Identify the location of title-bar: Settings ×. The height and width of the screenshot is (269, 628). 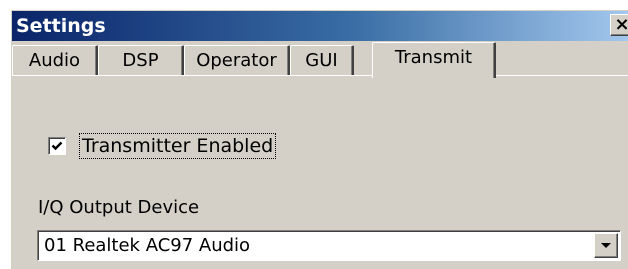
(320, 26).